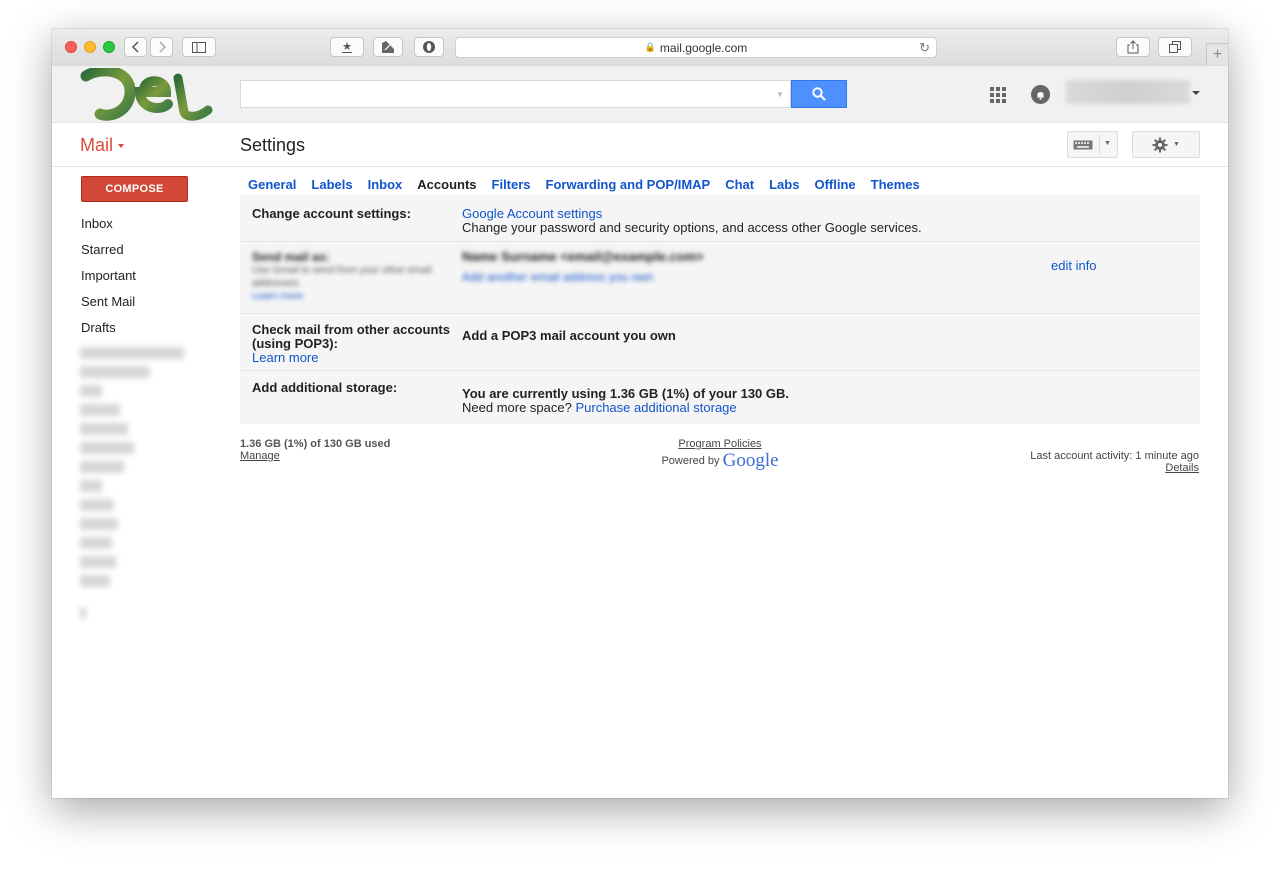 The width and height of the screenshot is (1280, 873). I want to click on share-button, so click(1133, 47).